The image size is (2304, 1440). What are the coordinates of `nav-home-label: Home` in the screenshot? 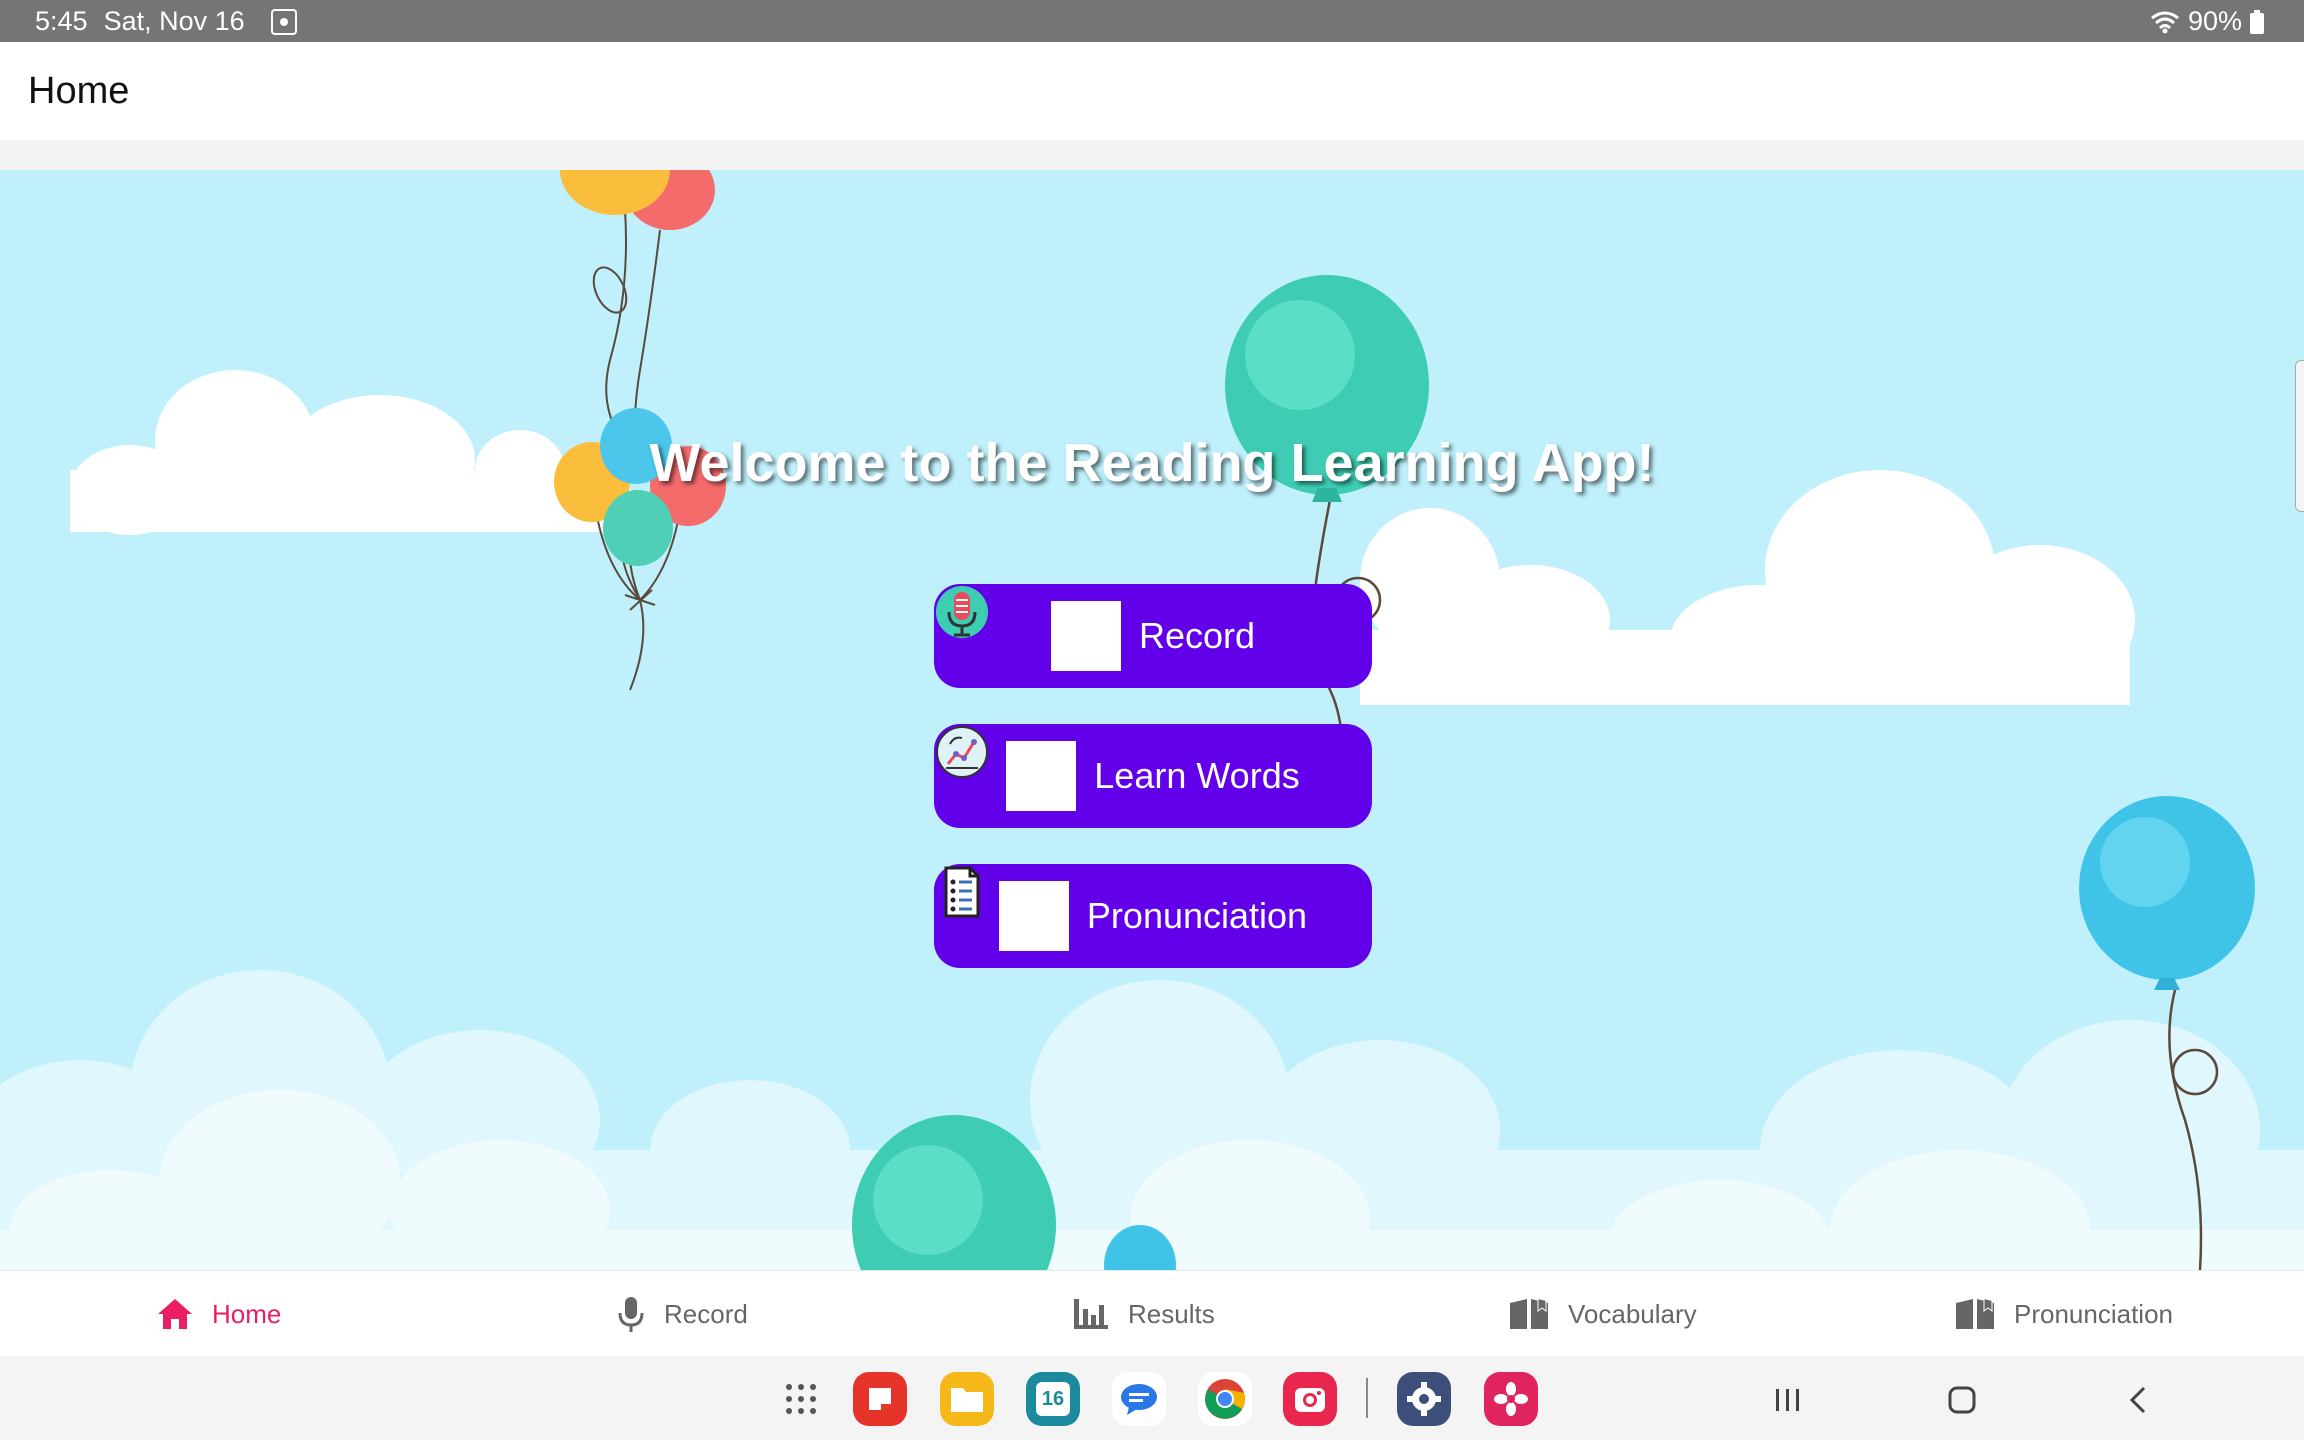 It's located at (247, 1313).